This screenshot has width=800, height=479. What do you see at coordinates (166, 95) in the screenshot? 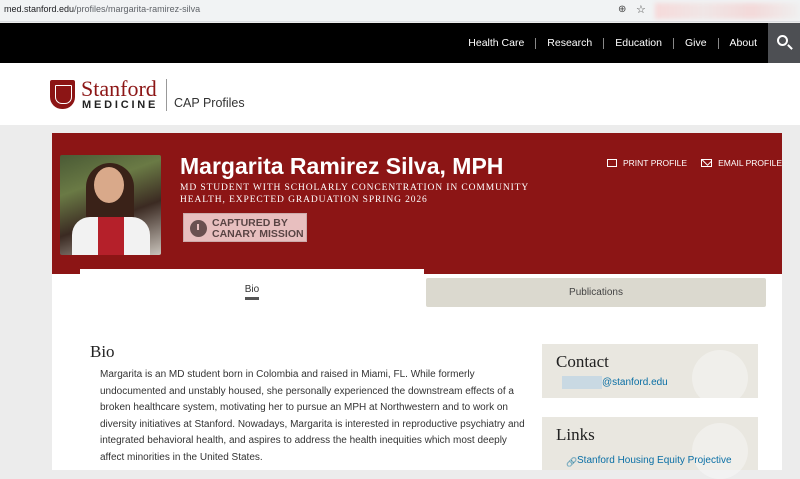
I see `brand-divider` at bounding box center [166, 95].